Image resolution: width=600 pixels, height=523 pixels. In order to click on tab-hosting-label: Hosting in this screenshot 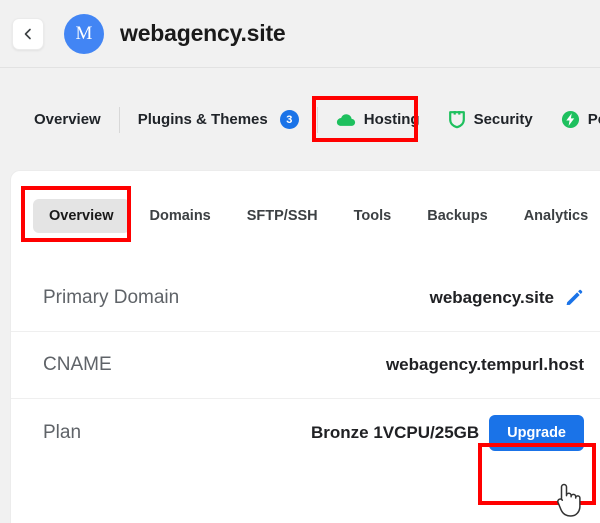, I will do `click(391, 119)`.